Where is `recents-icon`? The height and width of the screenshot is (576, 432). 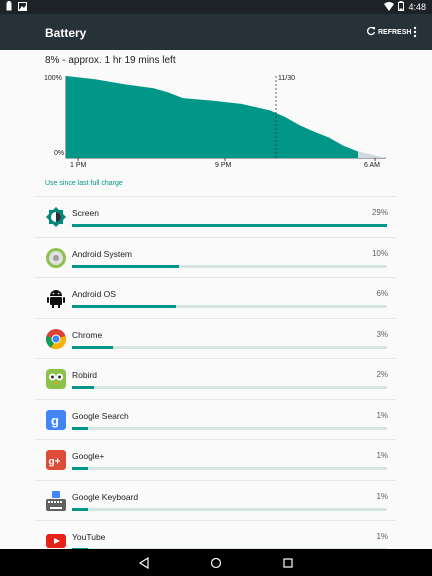
recents-icon is located at coordinates (288, 563).